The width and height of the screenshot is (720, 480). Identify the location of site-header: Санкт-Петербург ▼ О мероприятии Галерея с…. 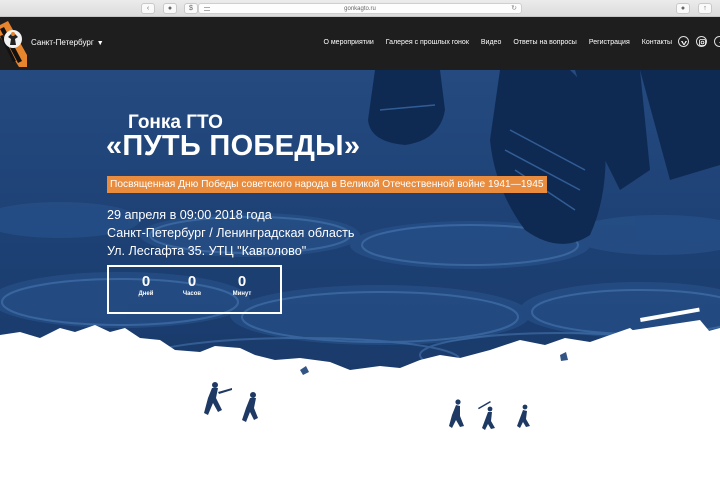
(360, 43).